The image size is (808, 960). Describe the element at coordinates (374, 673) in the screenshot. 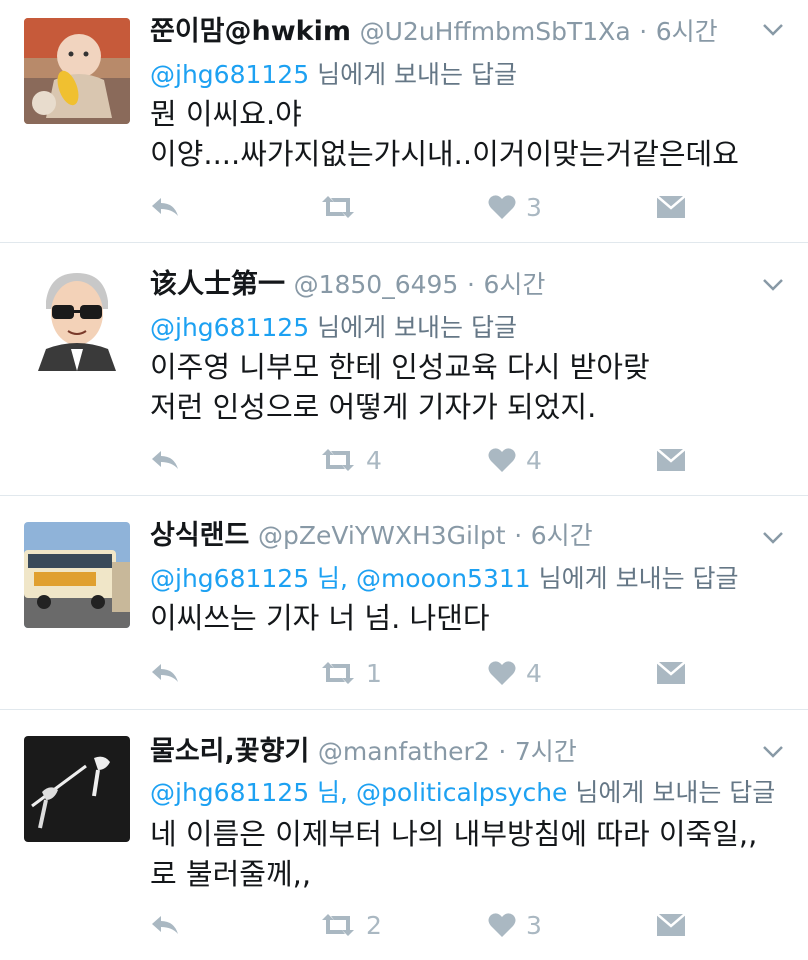

I see `retweet-count: 1` at that location.